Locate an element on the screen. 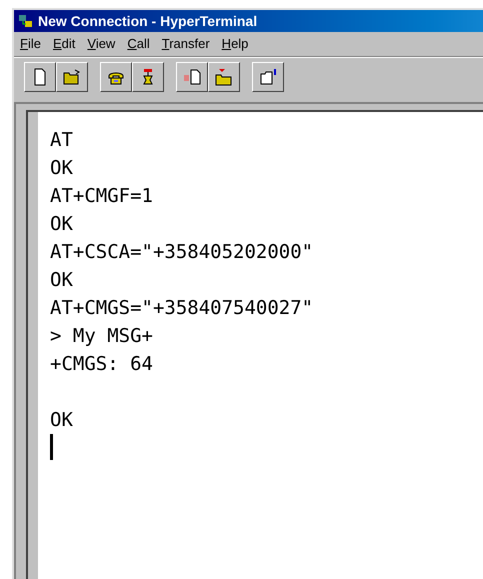  terminal-line: AT+CMGS="+358407540027" is located at coordinates (182, 308).